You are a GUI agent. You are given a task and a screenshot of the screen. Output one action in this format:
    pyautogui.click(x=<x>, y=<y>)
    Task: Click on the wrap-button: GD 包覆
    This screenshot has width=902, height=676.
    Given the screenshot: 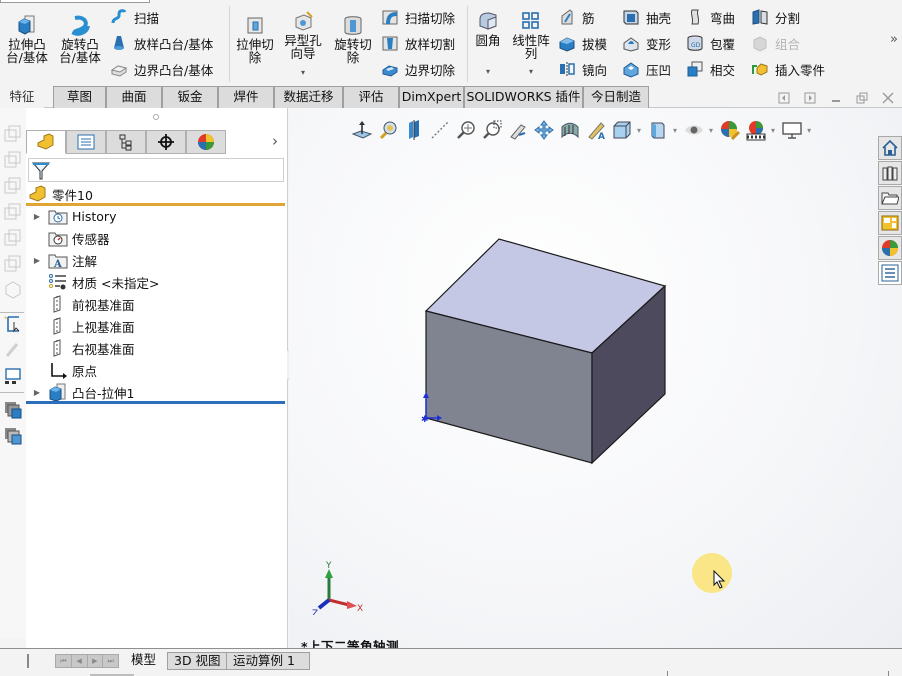 What is the action you would take?
    pyautogui.click(x=710, y=43)
    